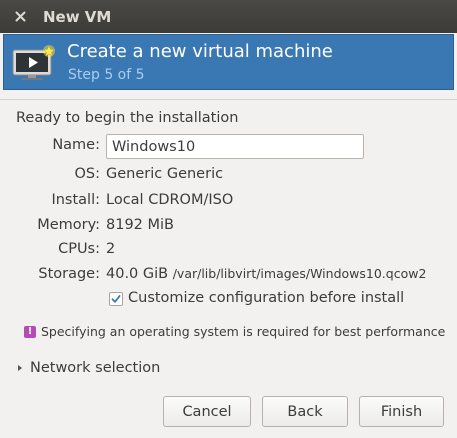  What do you see at coordinates (20, 368) in the screenshot?
I see `expander-arrow-icon` at bounding box center [20, 368].